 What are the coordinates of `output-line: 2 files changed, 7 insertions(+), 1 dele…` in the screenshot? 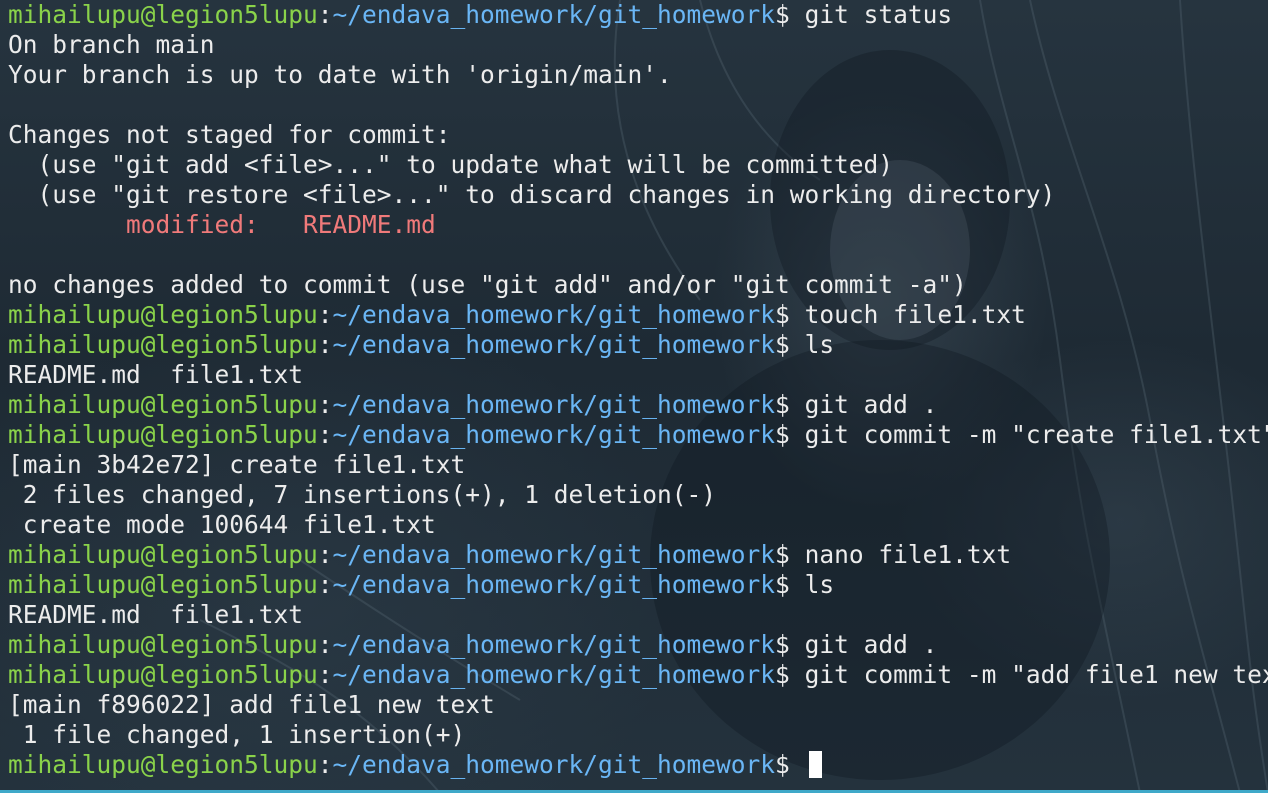 It's located at (362, 494).